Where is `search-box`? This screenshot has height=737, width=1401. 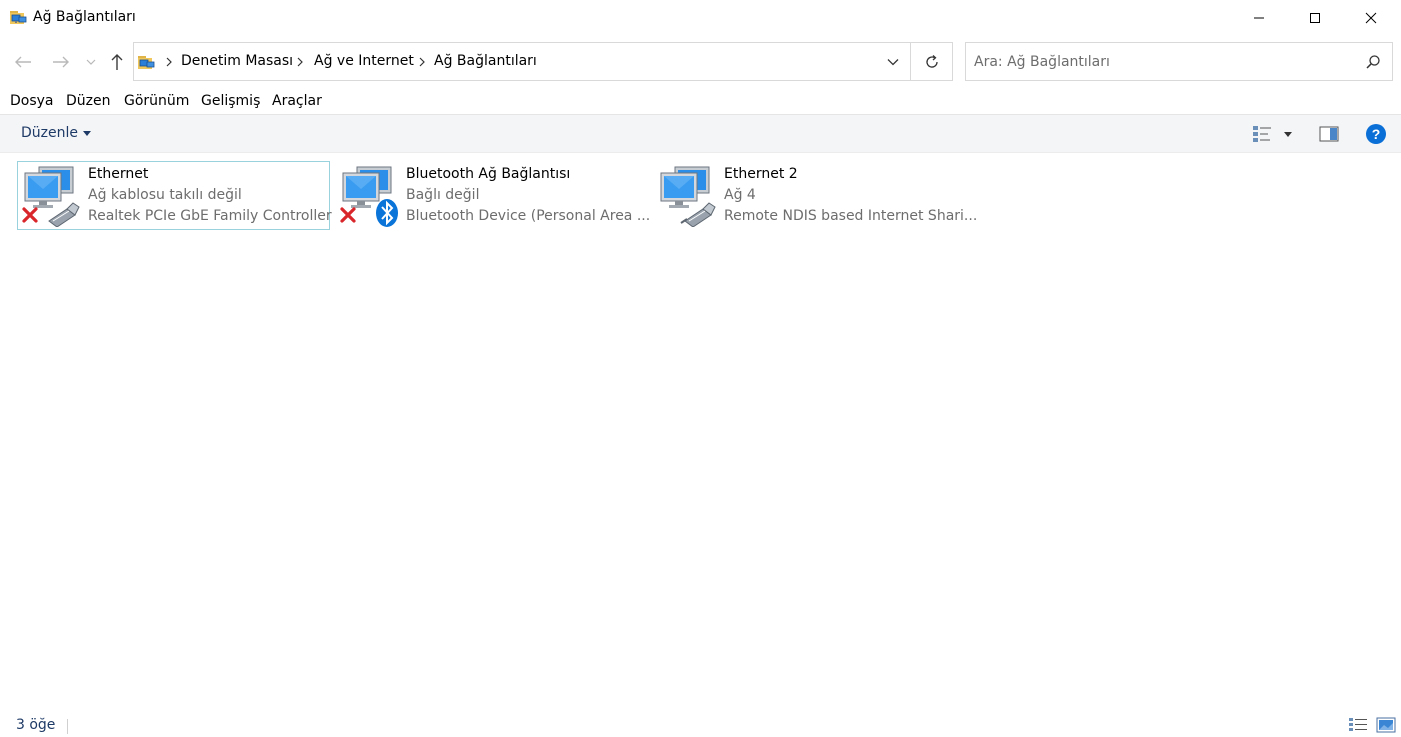
search-box is located at coordinates (1179, 61).